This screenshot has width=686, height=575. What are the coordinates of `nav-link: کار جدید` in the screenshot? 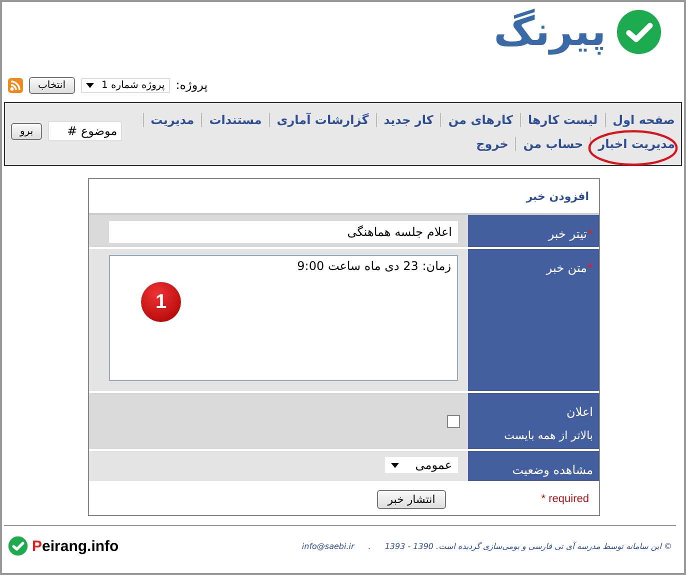 It's located at (409, 120).